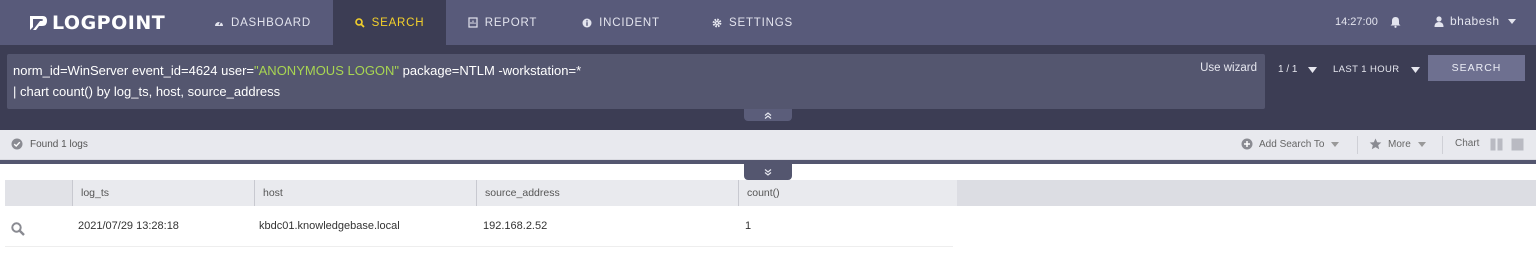  What do you see at coordinates (1246, 193) in the screenshot?
I see `column-header-filler` at bounding box center [1246, 193].